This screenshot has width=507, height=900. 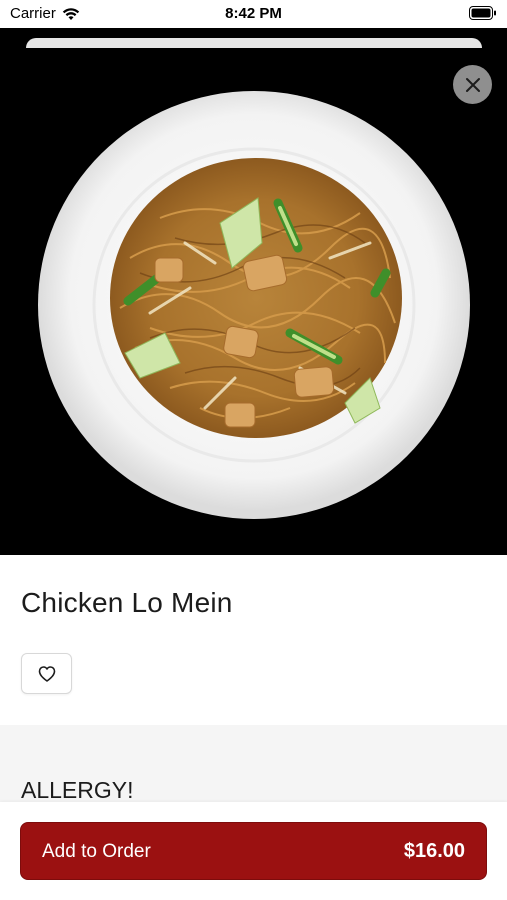 I want to click on bottom-order-bar: Add to Order $16.00, so click(x=253, y=851).